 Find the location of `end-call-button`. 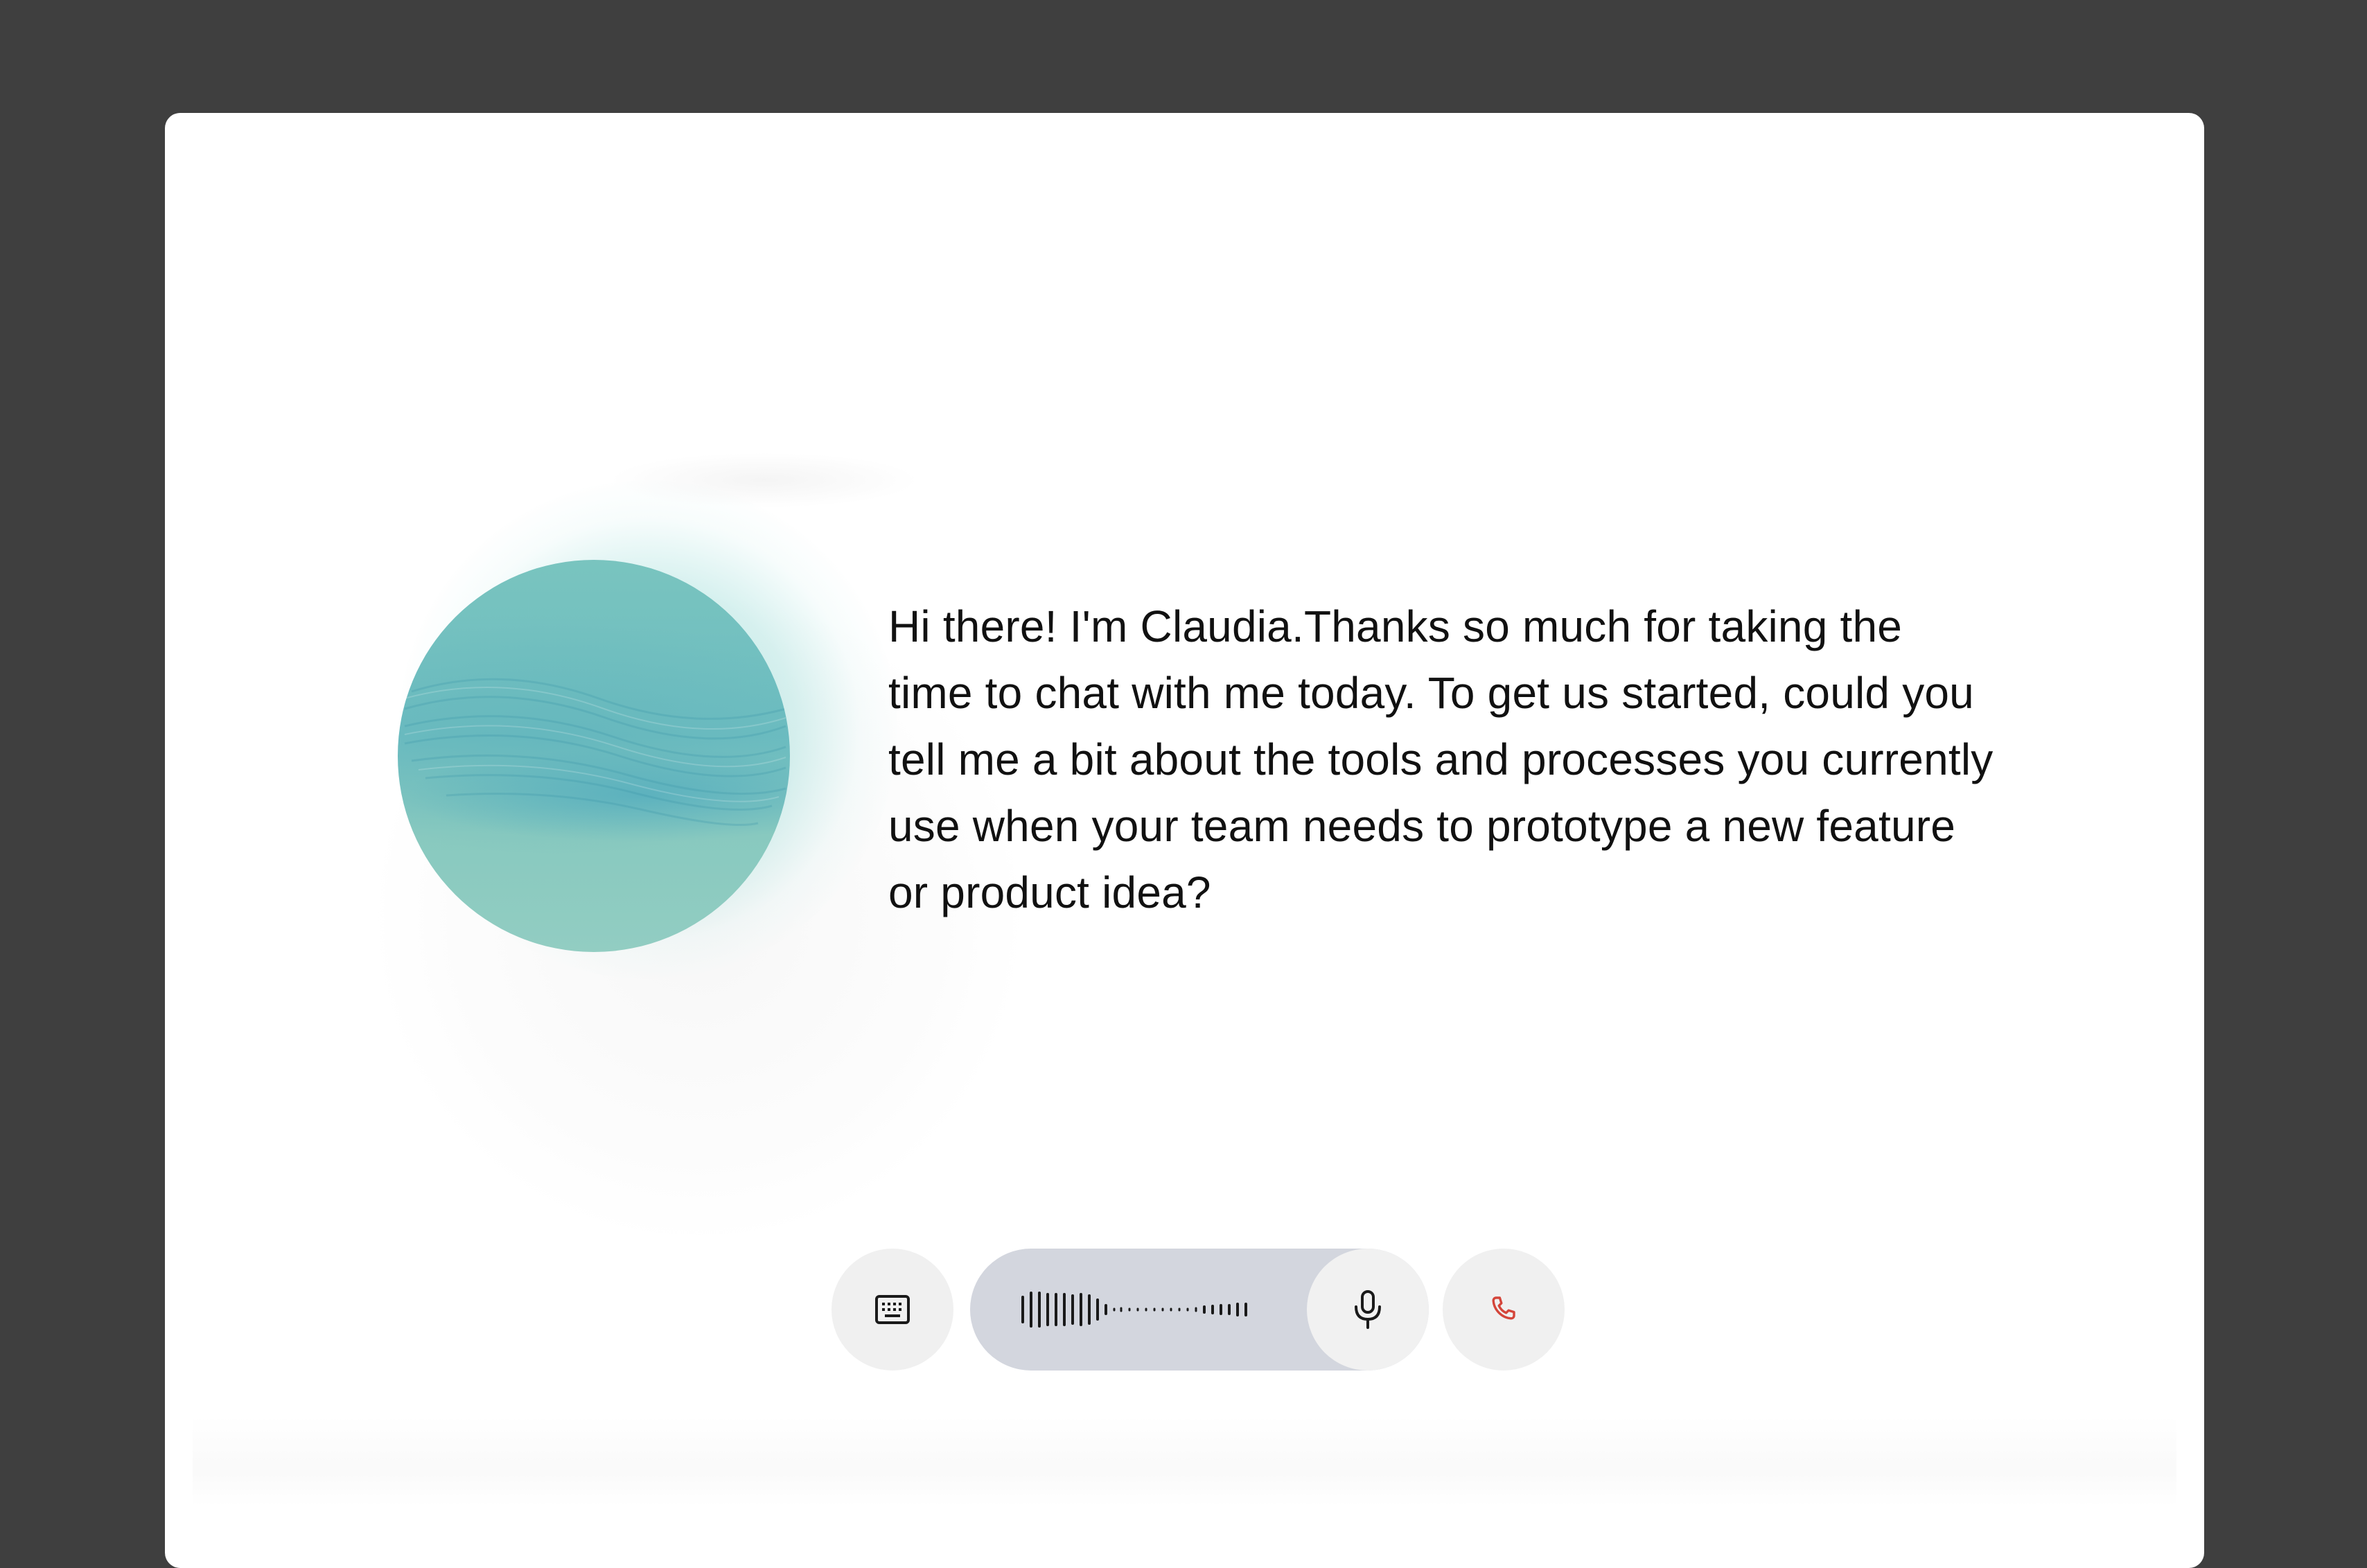

end-call-button is located at coordinates (1504, 1310).